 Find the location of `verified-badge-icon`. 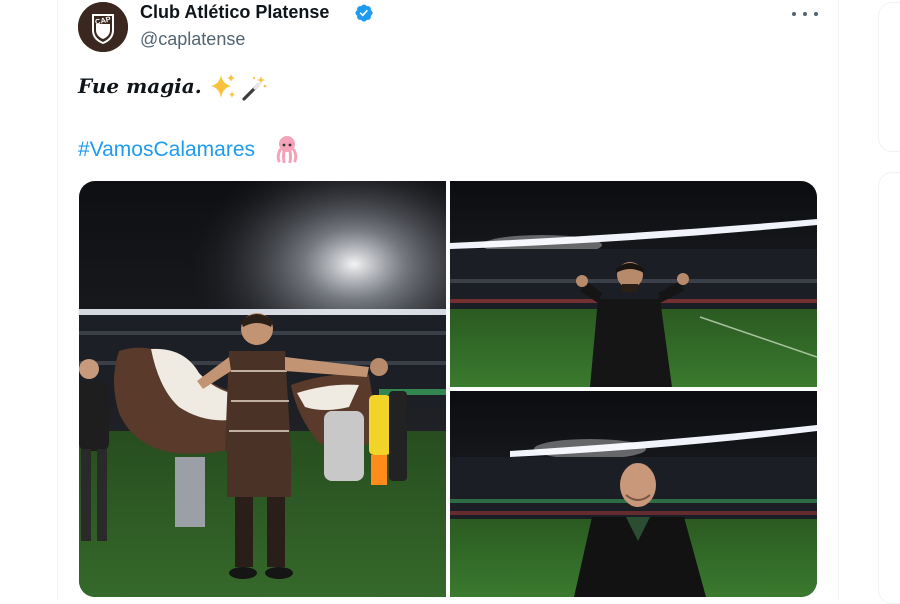

verified-badge-icon is located at coordinates (364, 13).